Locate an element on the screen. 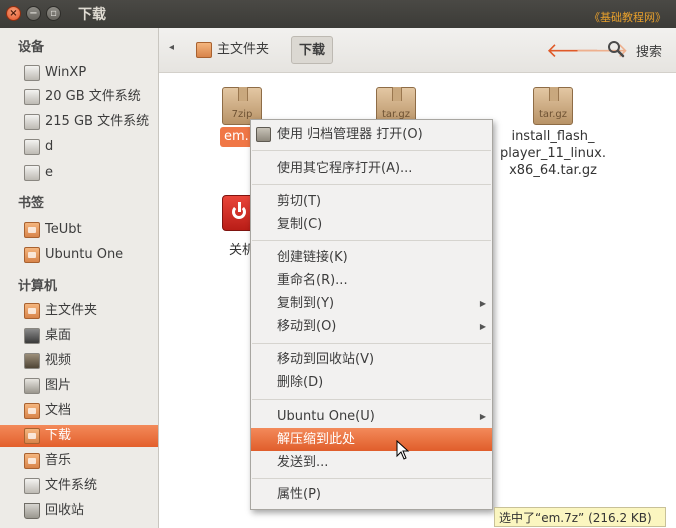  mouse-pointer-icon is located at coordinates (403, 450).